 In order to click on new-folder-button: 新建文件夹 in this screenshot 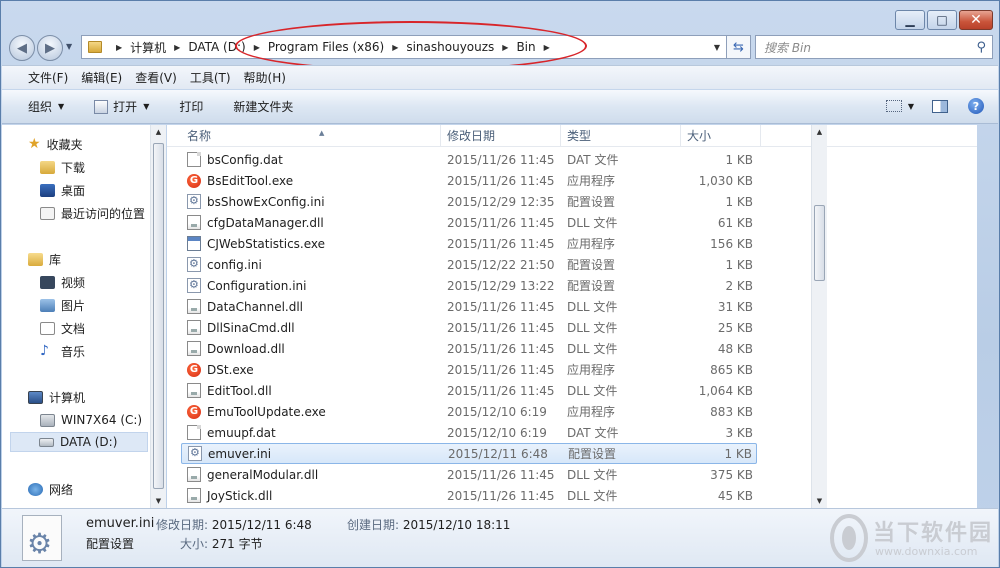, I will do `click(263, 106)`.